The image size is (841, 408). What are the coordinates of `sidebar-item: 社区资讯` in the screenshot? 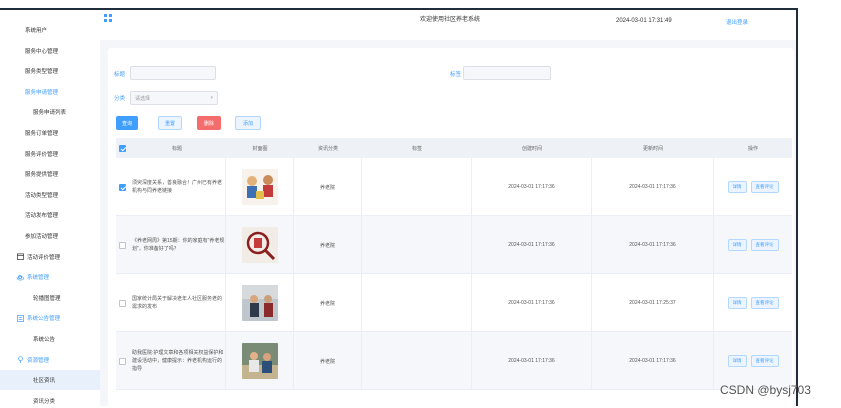 It's located at (50, 380).